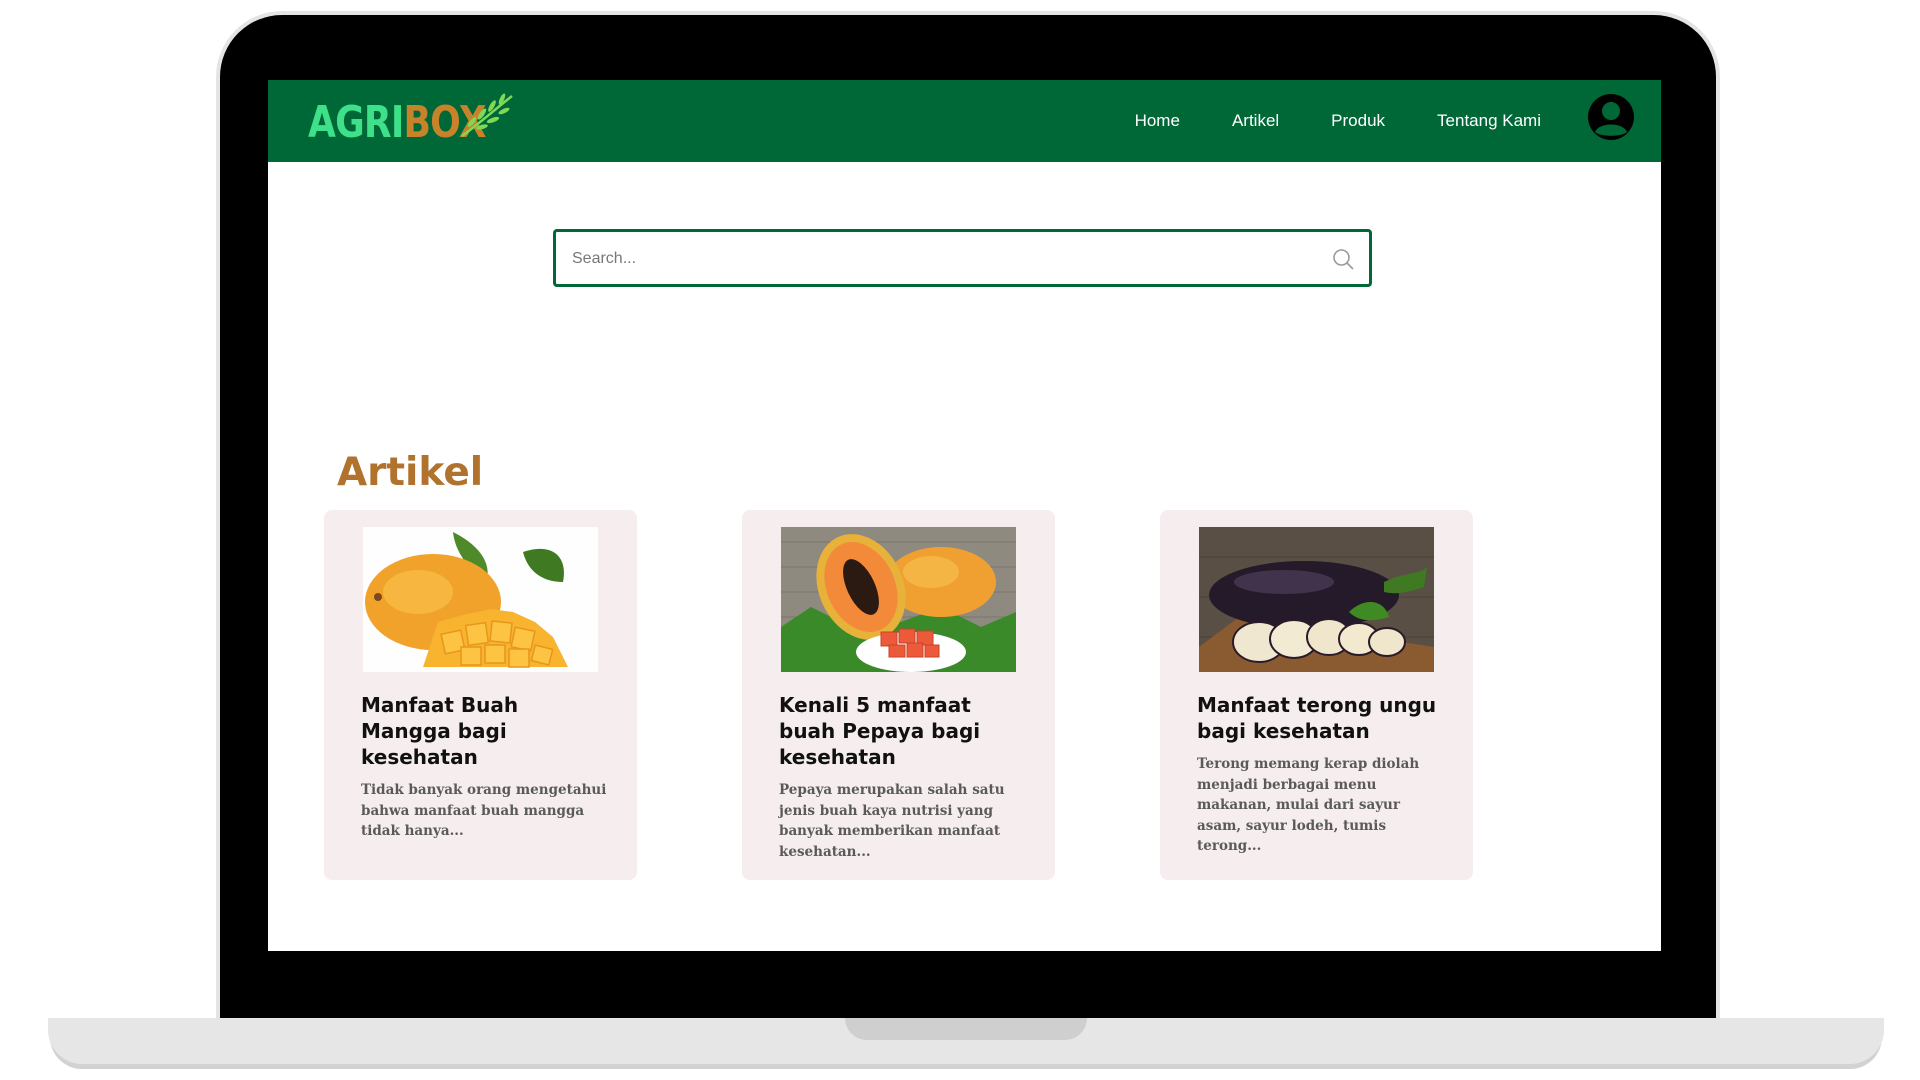  Describe the element at coordinates (356, 122) in the screenshot. I see `logo-text-agri: AGRI` at that location.